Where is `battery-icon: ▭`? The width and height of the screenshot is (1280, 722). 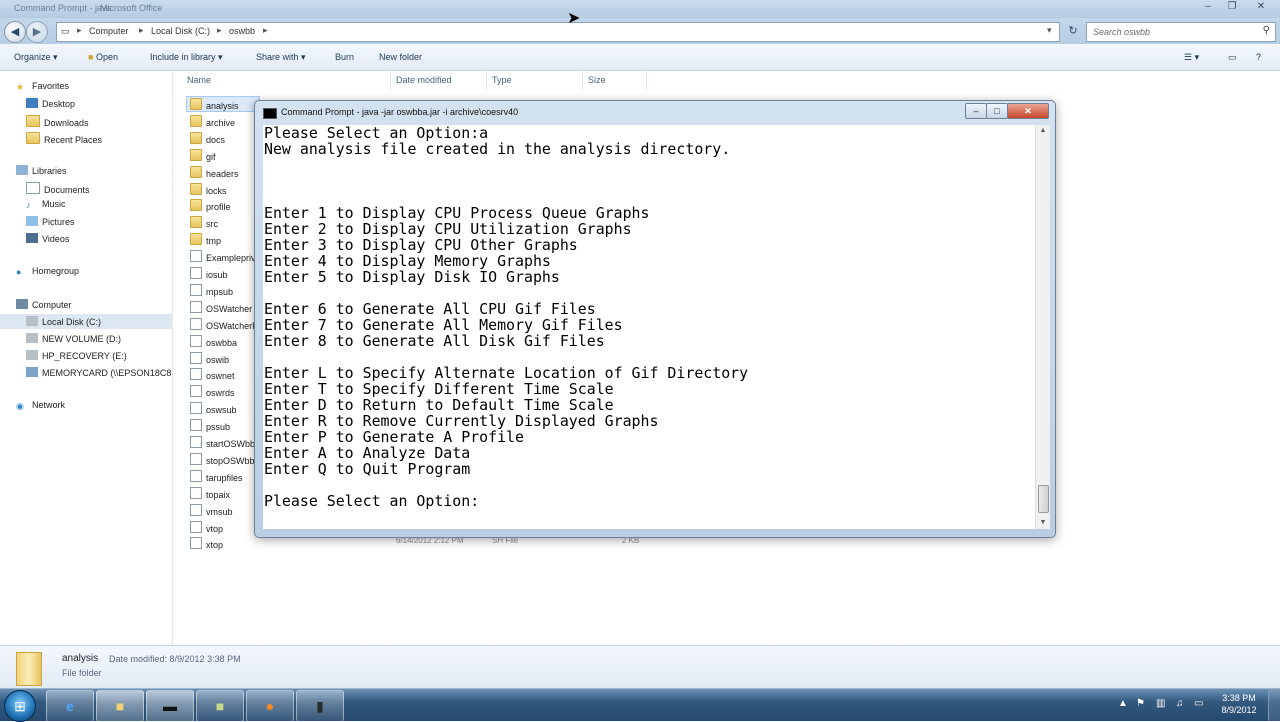 battery-icon: ▭ is located at coordinates (1198, 703).